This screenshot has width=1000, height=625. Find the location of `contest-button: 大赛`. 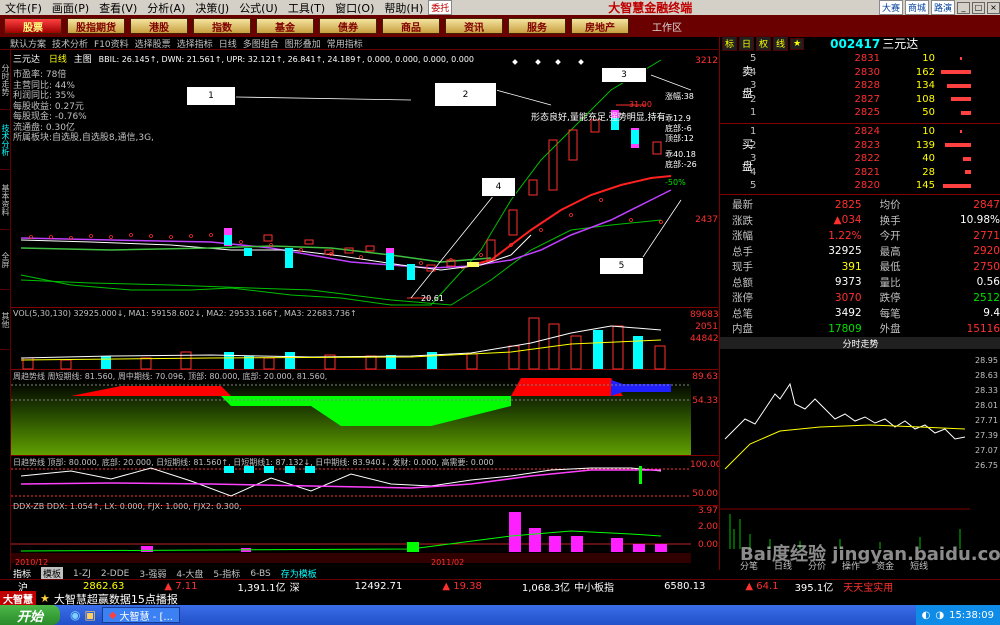

contest-button: 大赛 is located at coordinates (890, 7).